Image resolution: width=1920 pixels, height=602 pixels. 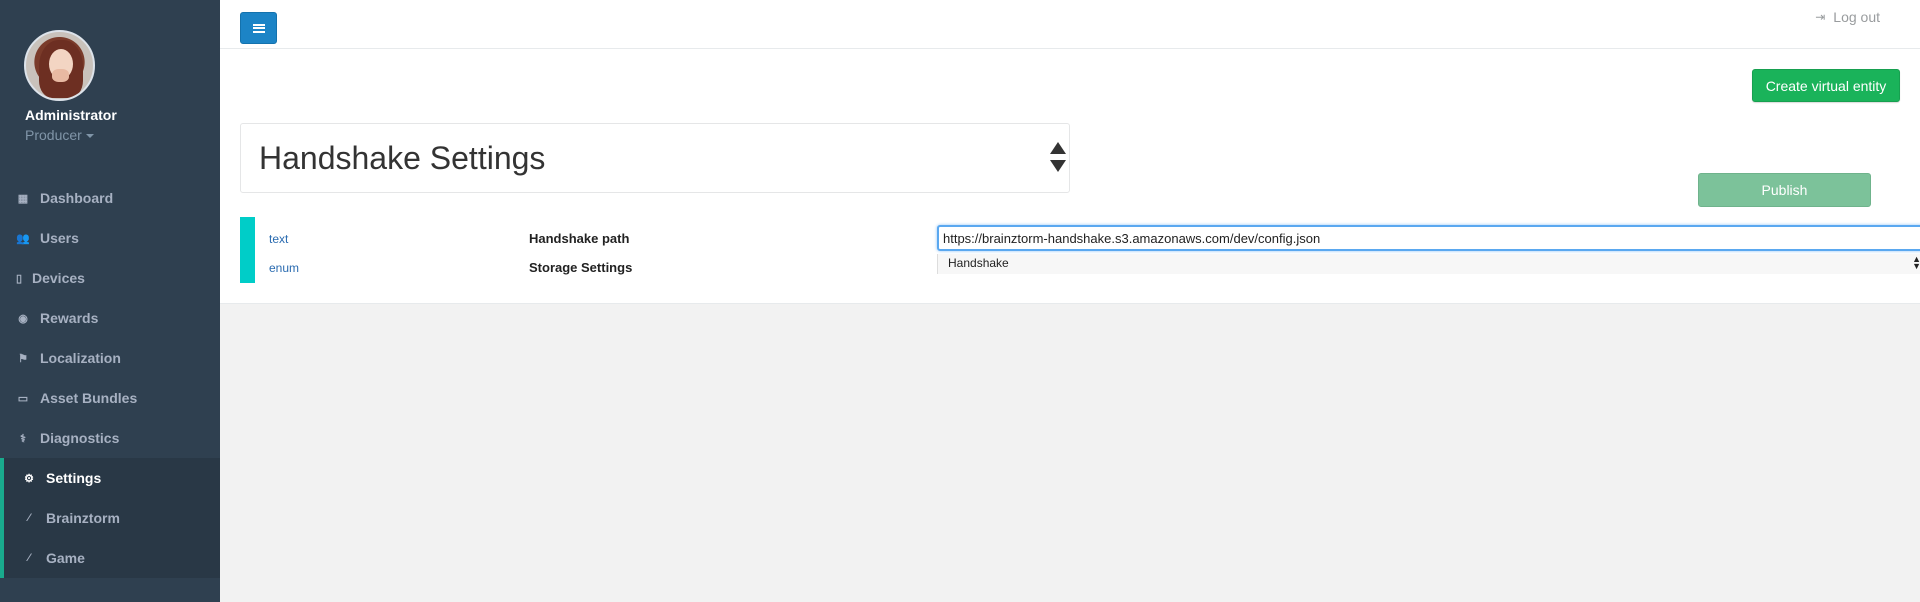 I want to click on folder-open-icon: ▭, so click(x=23, y=398).